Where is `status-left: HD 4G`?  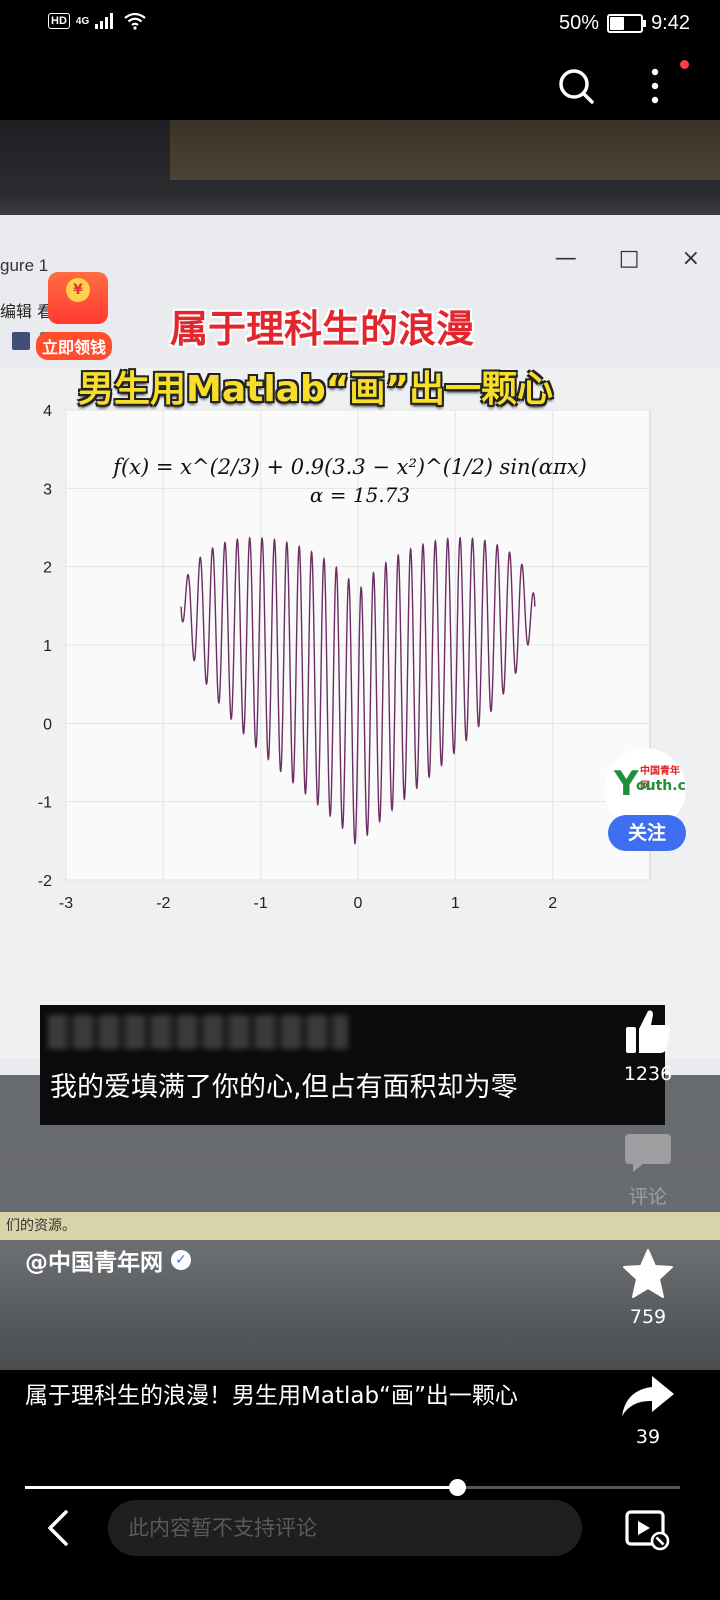 status-left: HD 4G is located at coordinates (97, 21).